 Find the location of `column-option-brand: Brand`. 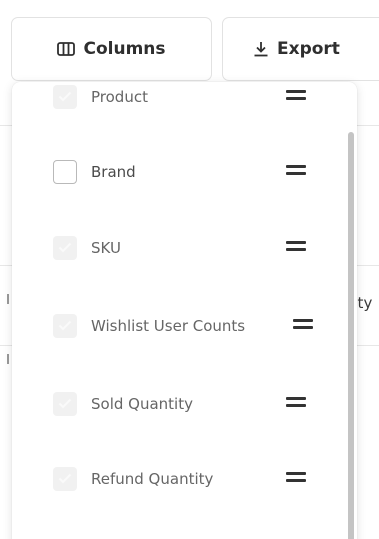

column-option-brand: Brand is located at coordinates (177, 172).